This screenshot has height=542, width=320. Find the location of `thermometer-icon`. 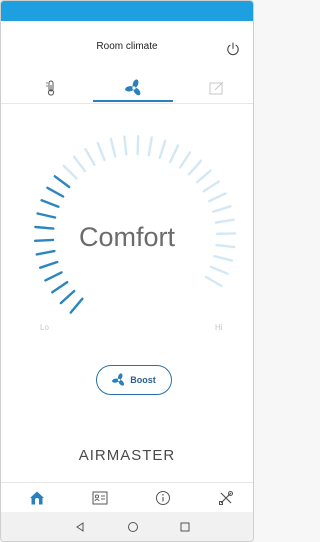

thermometer-icon is located at coordinates (50, 88).